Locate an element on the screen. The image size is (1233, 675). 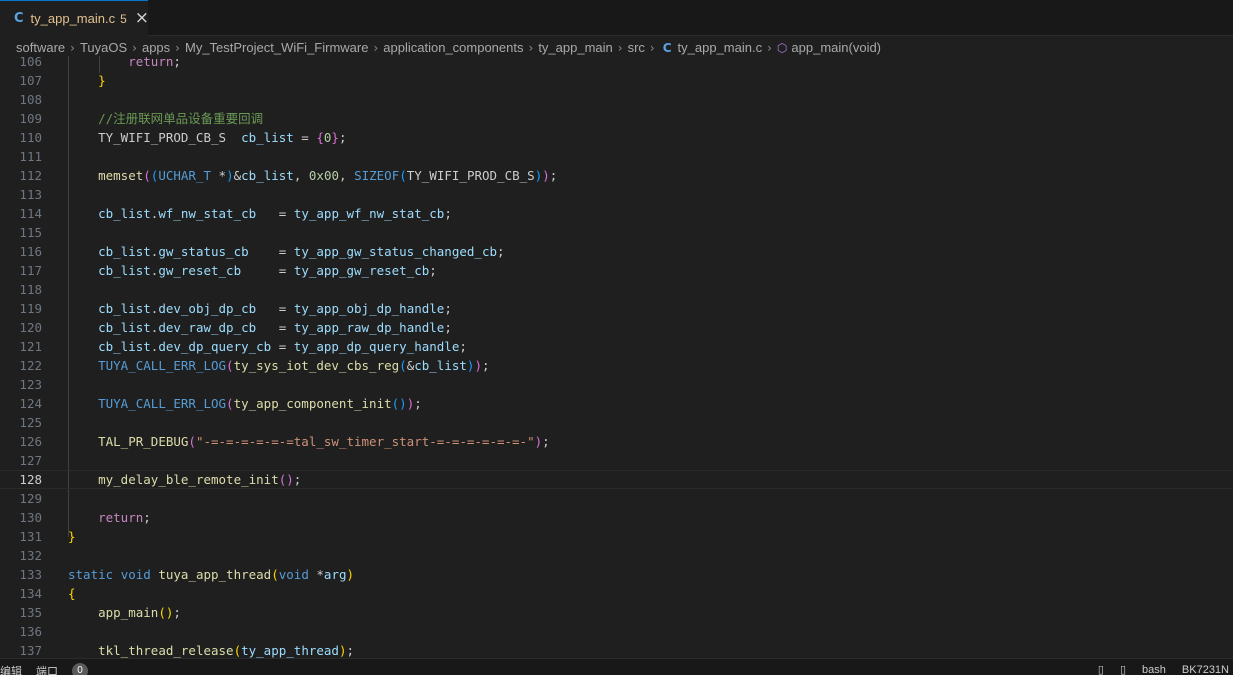
breadcrumb-item-project: My_TestProject_WiFi_Firmware is located at coordinates (276, 47).